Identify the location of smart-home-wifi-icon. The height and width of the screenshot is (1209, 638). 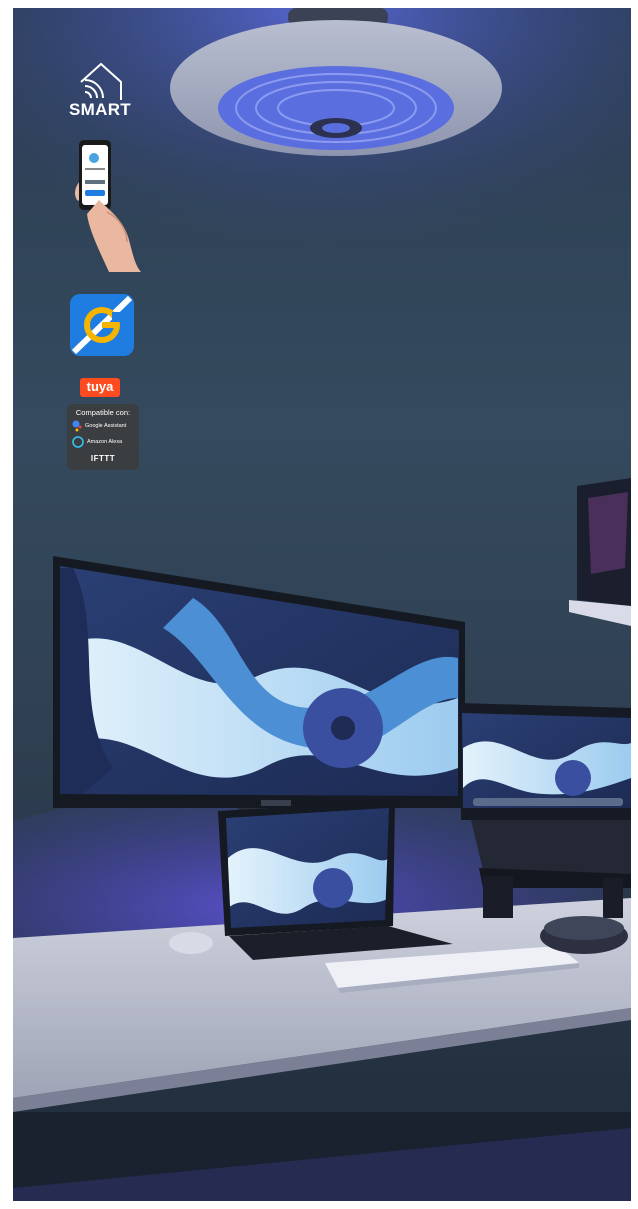
(101, 81).